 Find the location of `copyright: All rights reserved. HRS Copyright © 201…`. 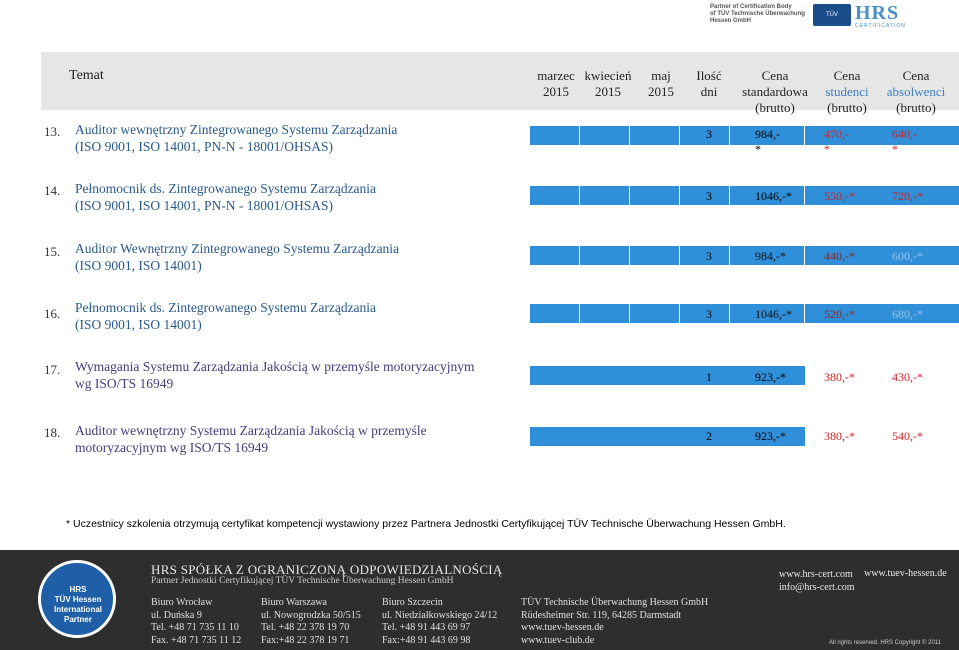

copyright: All rights reserved. HRS Copyright © 201… is located at coordinates (885, 643).